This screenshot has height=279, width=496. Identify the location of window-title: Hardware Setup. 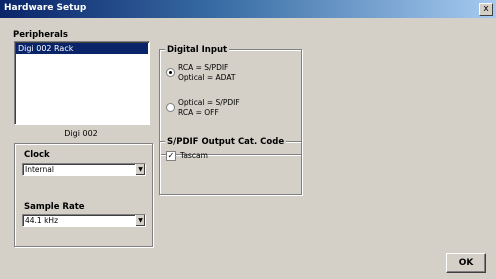
(45, 8).